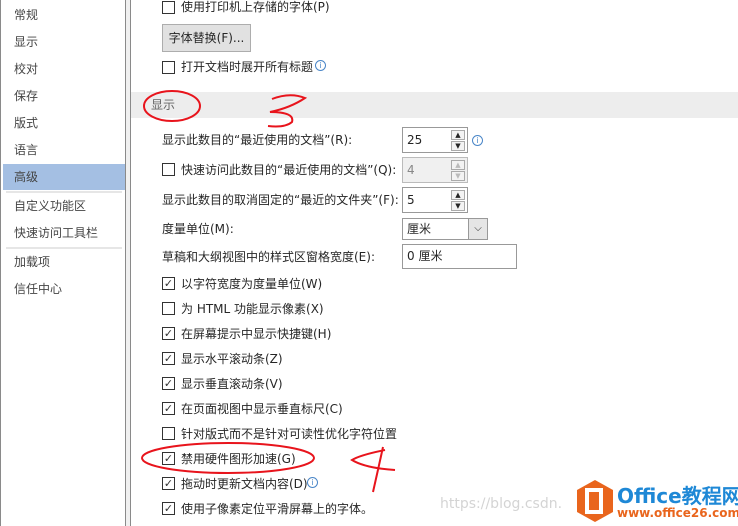 The width and height of the screenshot is (738, 526). I want to click on recent-docs-label: 显示此数目的“最近使用的文档”(R):, so click(257, 140).